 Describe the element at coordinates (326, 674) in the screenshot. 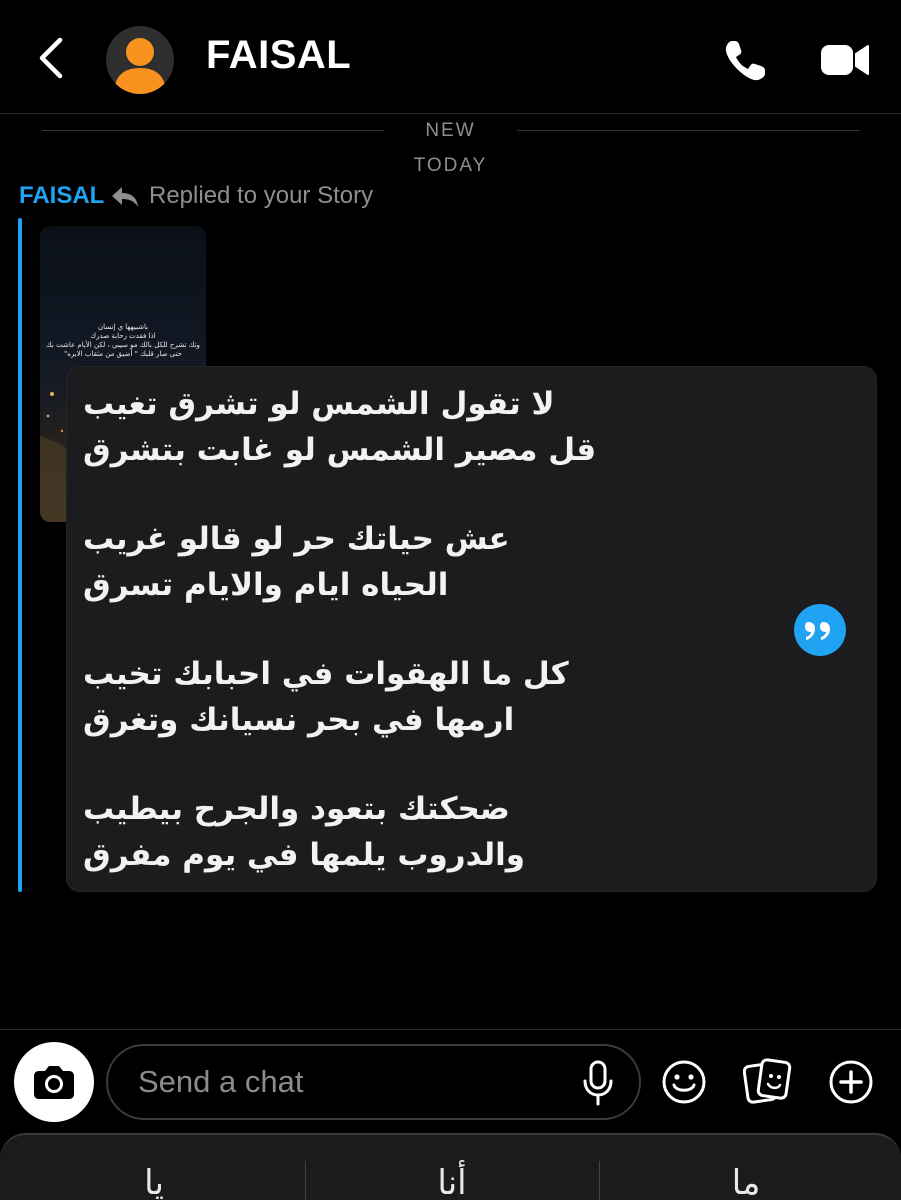

I see `poem-line: كل ما الهقوات في احبابك تخيب` at that location.